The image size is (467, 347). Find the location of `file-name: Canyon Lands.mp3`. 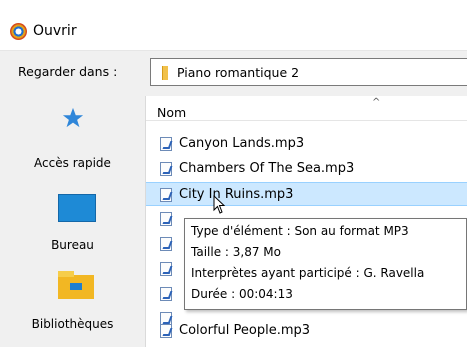

file-name: Canyon Lands.mp3 is located at coordinates (242, 143).